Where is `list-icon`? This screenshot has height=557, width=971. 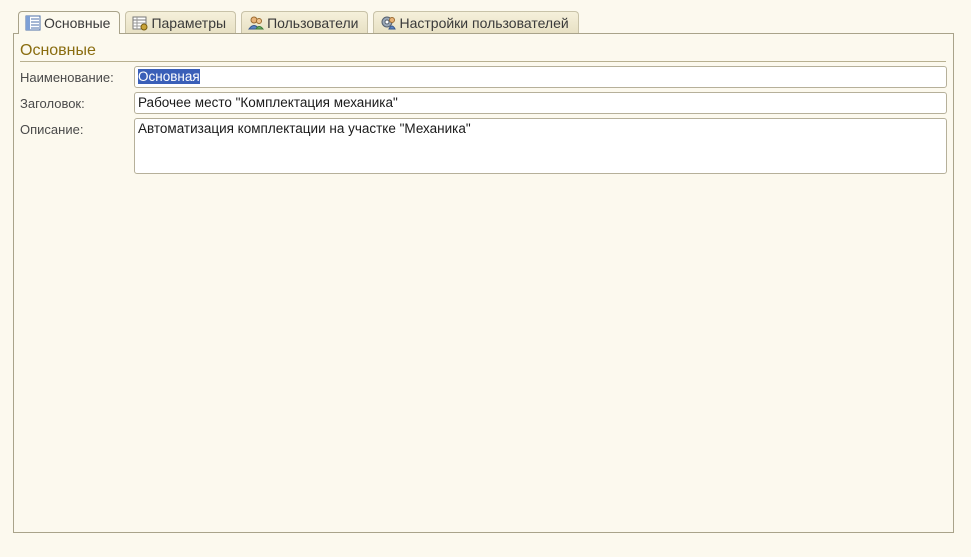
list-icon is located at coordinates (33, 23).